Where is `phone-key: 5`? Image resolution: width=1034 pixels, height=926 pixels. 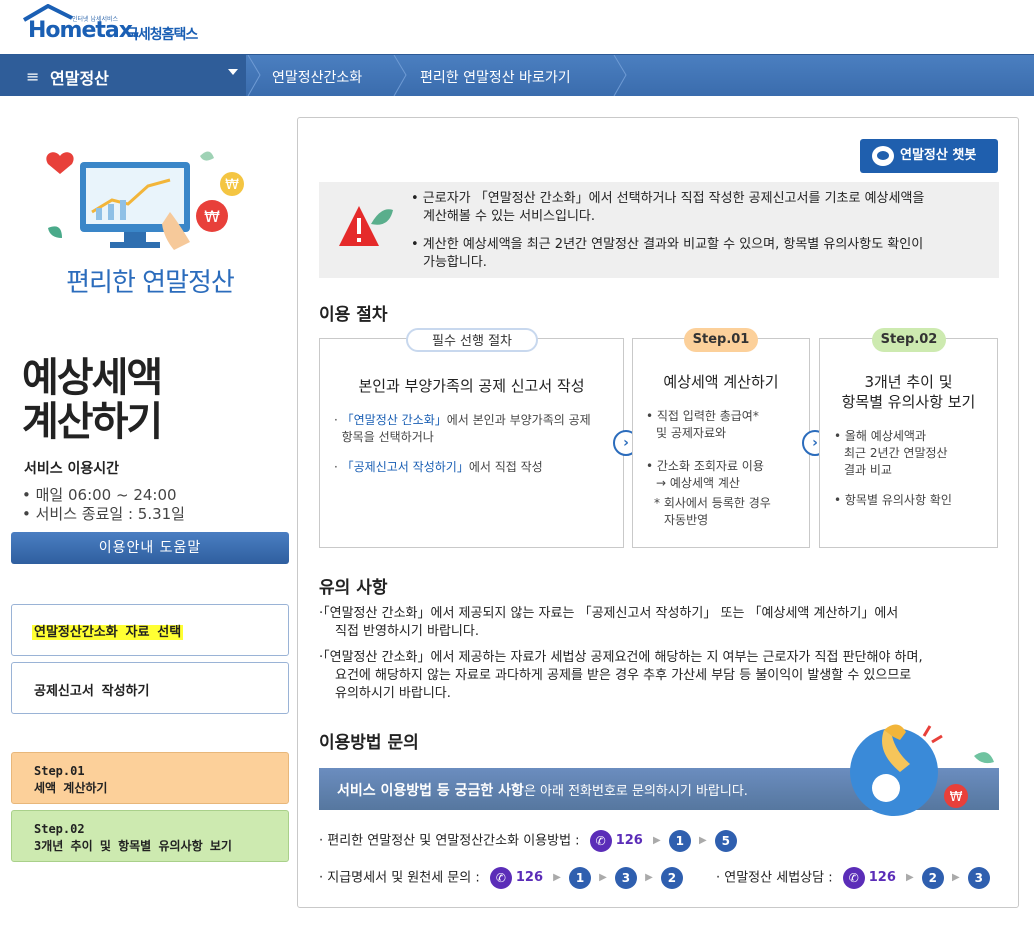 phone-key: 5 is located at coordinates (725, 841).